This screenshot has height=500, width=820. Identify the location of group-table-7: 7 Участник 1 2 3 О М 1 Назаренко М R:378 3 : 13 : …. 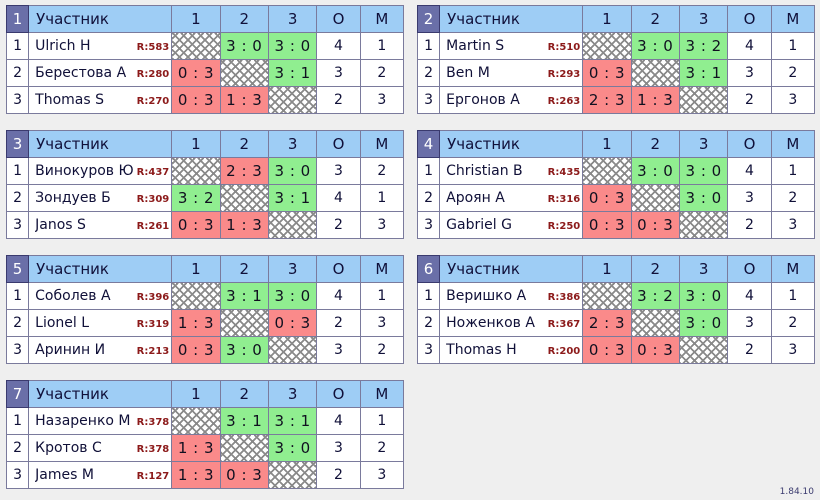
(205, 435).